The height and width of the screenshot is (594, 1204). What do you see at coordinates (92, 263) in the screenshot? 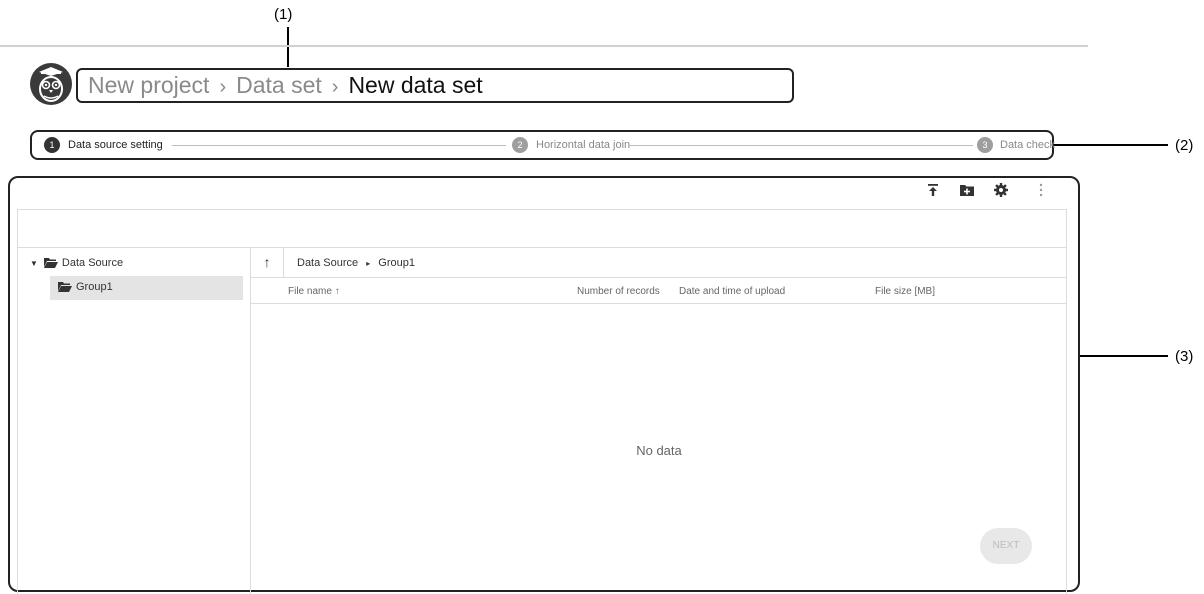
I see `tree-item-label: Data Source` at bounding box center [92, 263].